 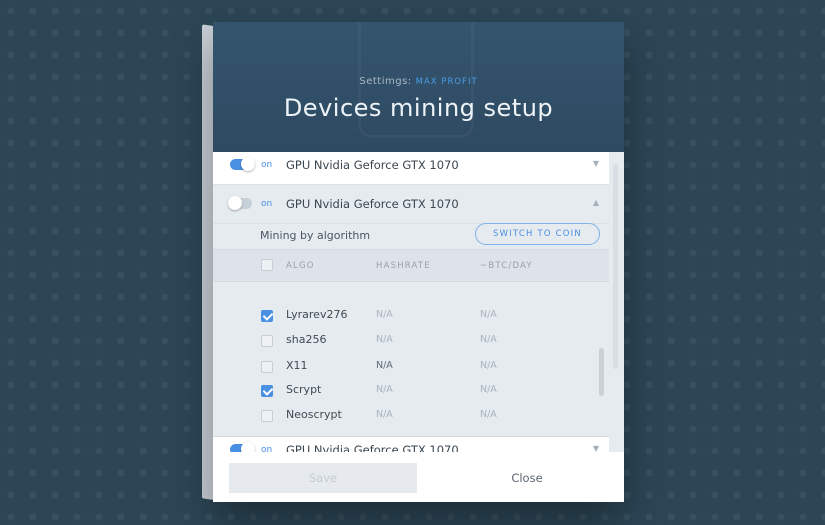 I want to click on settings-label: Settimgs:, so click(x=385, y=81).